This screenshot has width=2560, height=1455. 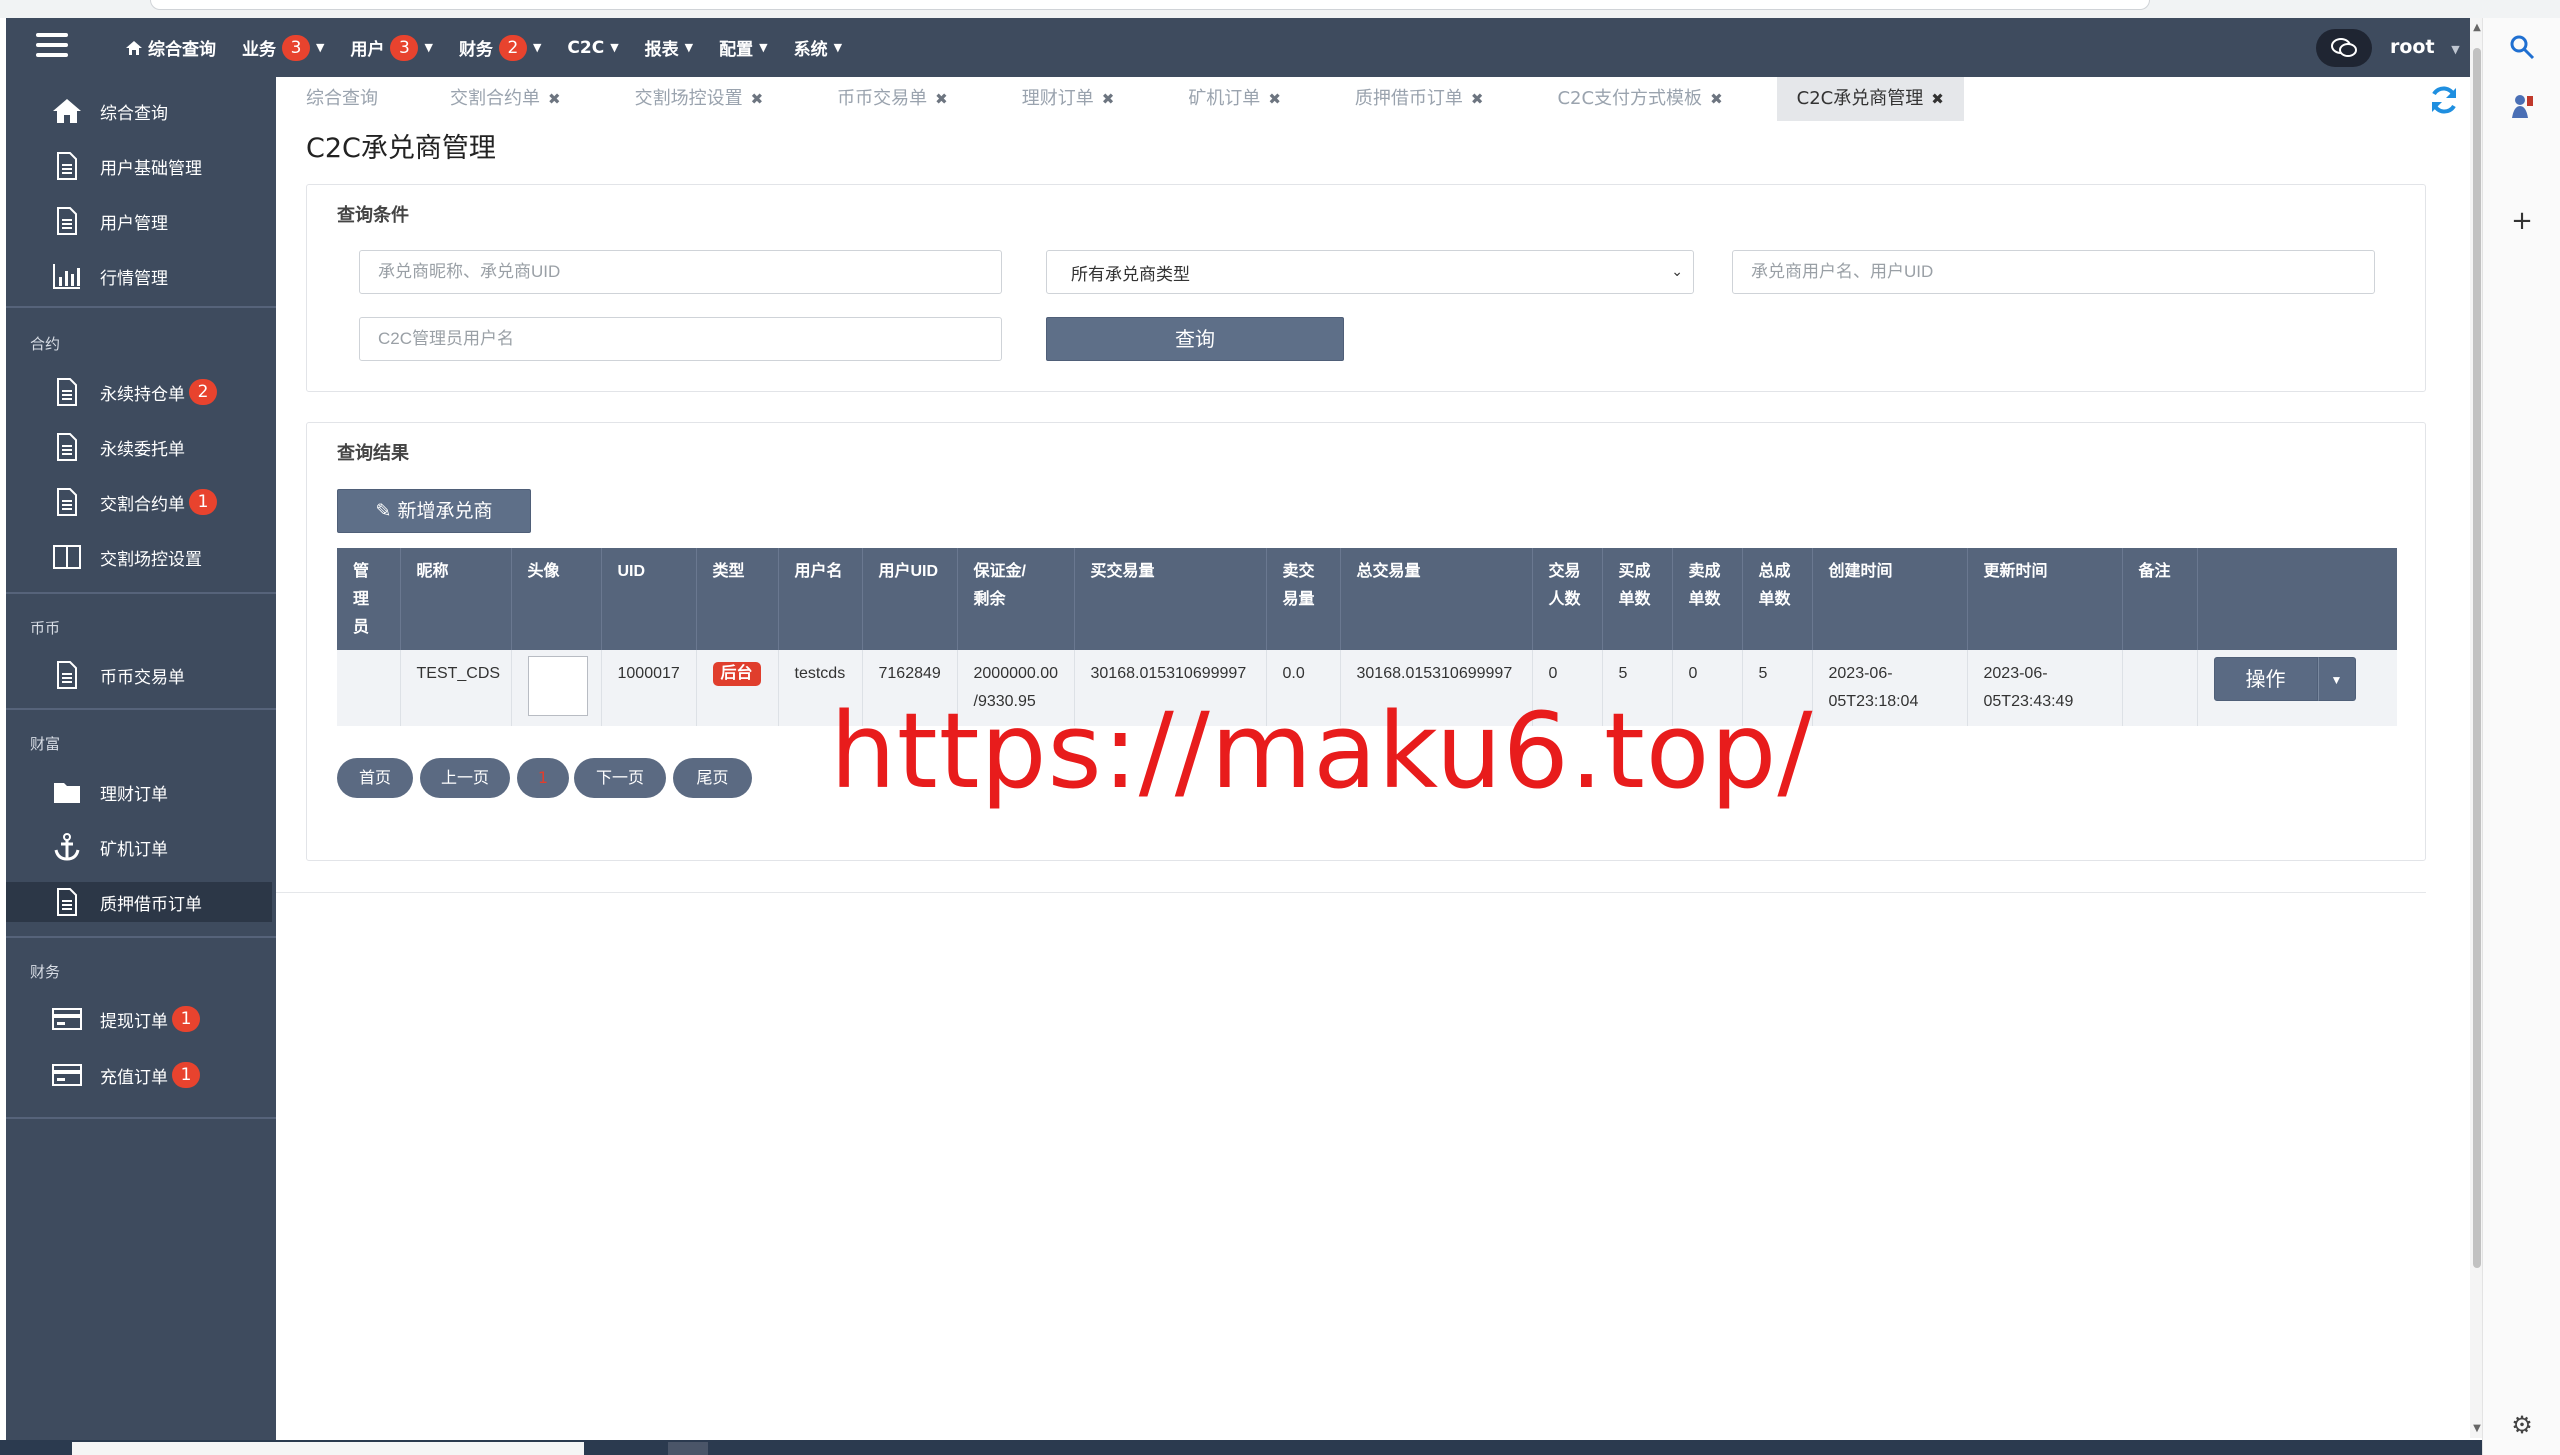 What do you see at coordinates (737, 688) in the screenshot?
I see `cell-type: 后台` at bounding box center [737, 688].